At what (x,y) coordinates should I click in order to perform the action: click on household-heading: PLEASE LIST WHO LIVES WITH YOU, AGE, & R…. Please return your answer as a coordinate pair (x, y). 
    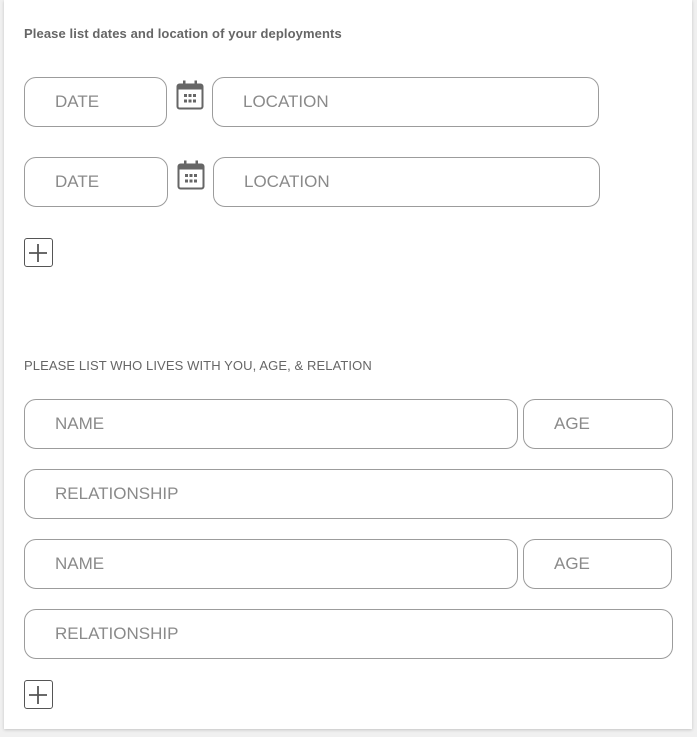
    Looking at the image, I should click on (198, 365).